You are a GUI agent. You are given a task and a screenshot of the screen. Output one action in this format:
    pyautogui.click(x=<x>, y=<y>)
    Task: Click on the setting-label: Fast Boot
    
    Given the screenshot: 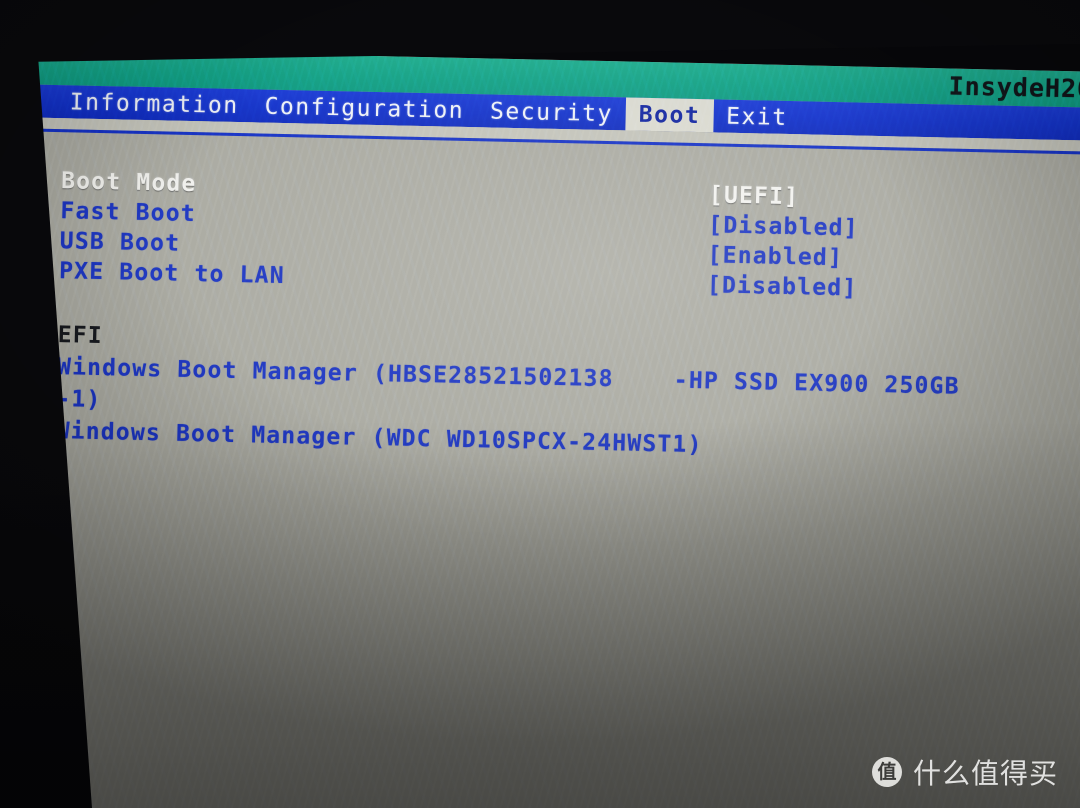 What is the action you would take?
    pyautogui.click(x=128, y=213)
    